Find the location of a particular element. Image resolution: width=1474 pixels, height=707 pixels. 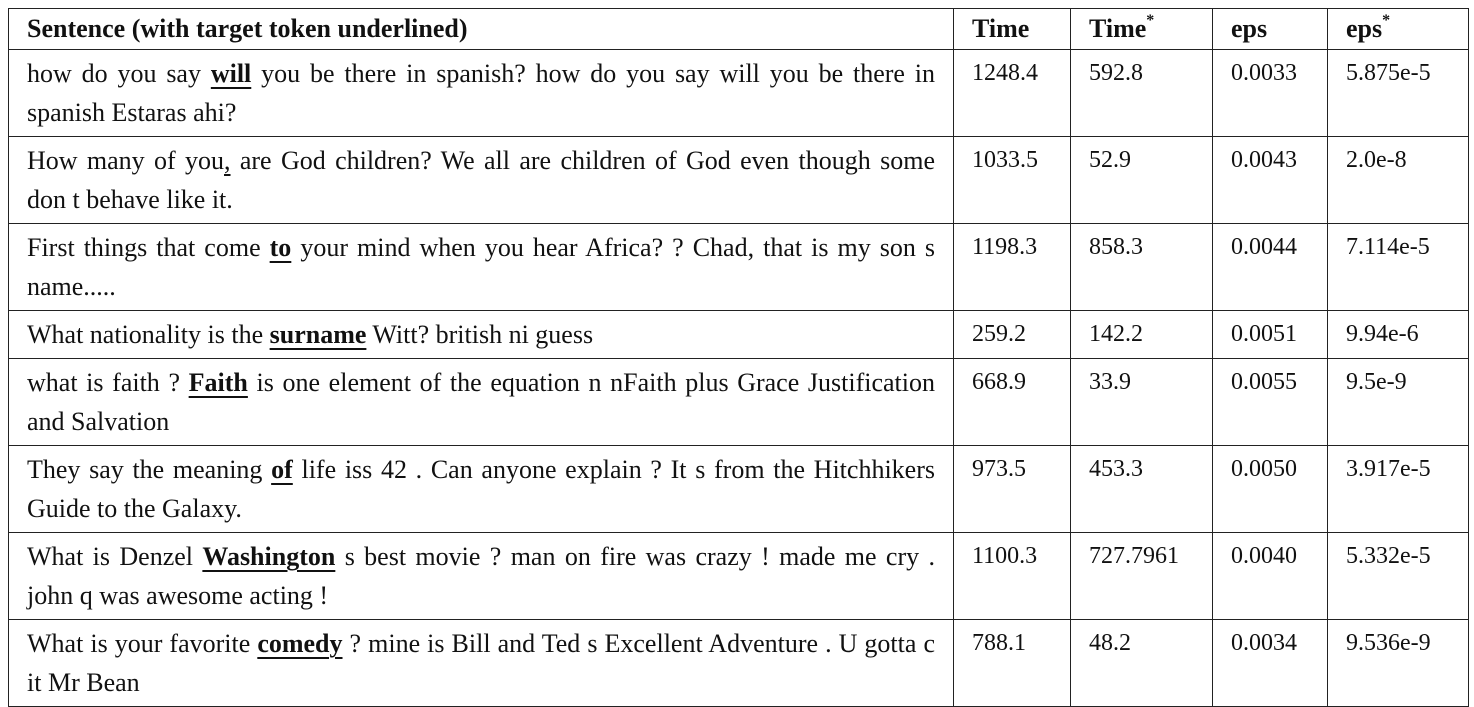

sentence-before: How many of you is located at coordinates (126, 160).